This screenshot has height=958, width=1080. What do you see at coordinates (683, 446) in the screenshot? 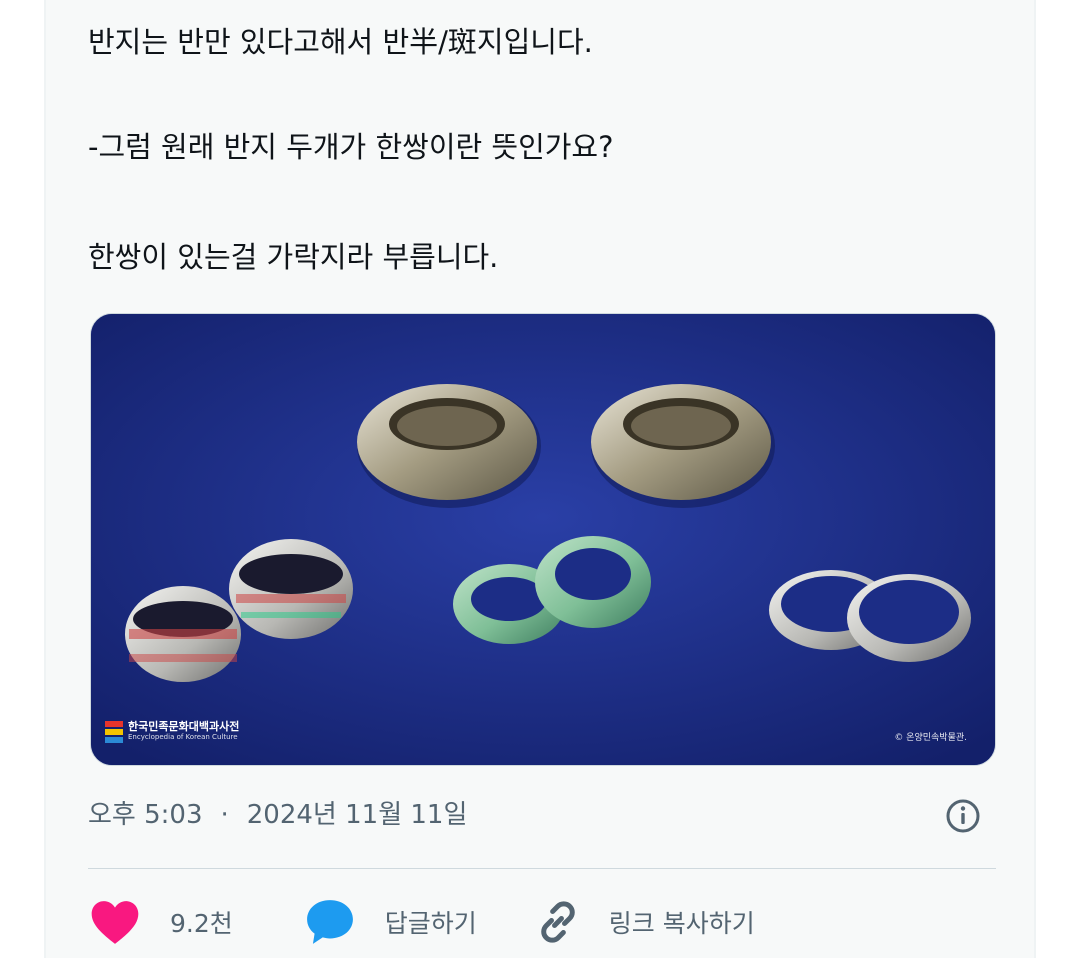
I see `large-silver-ring-right` at bounding box center [683, 446].